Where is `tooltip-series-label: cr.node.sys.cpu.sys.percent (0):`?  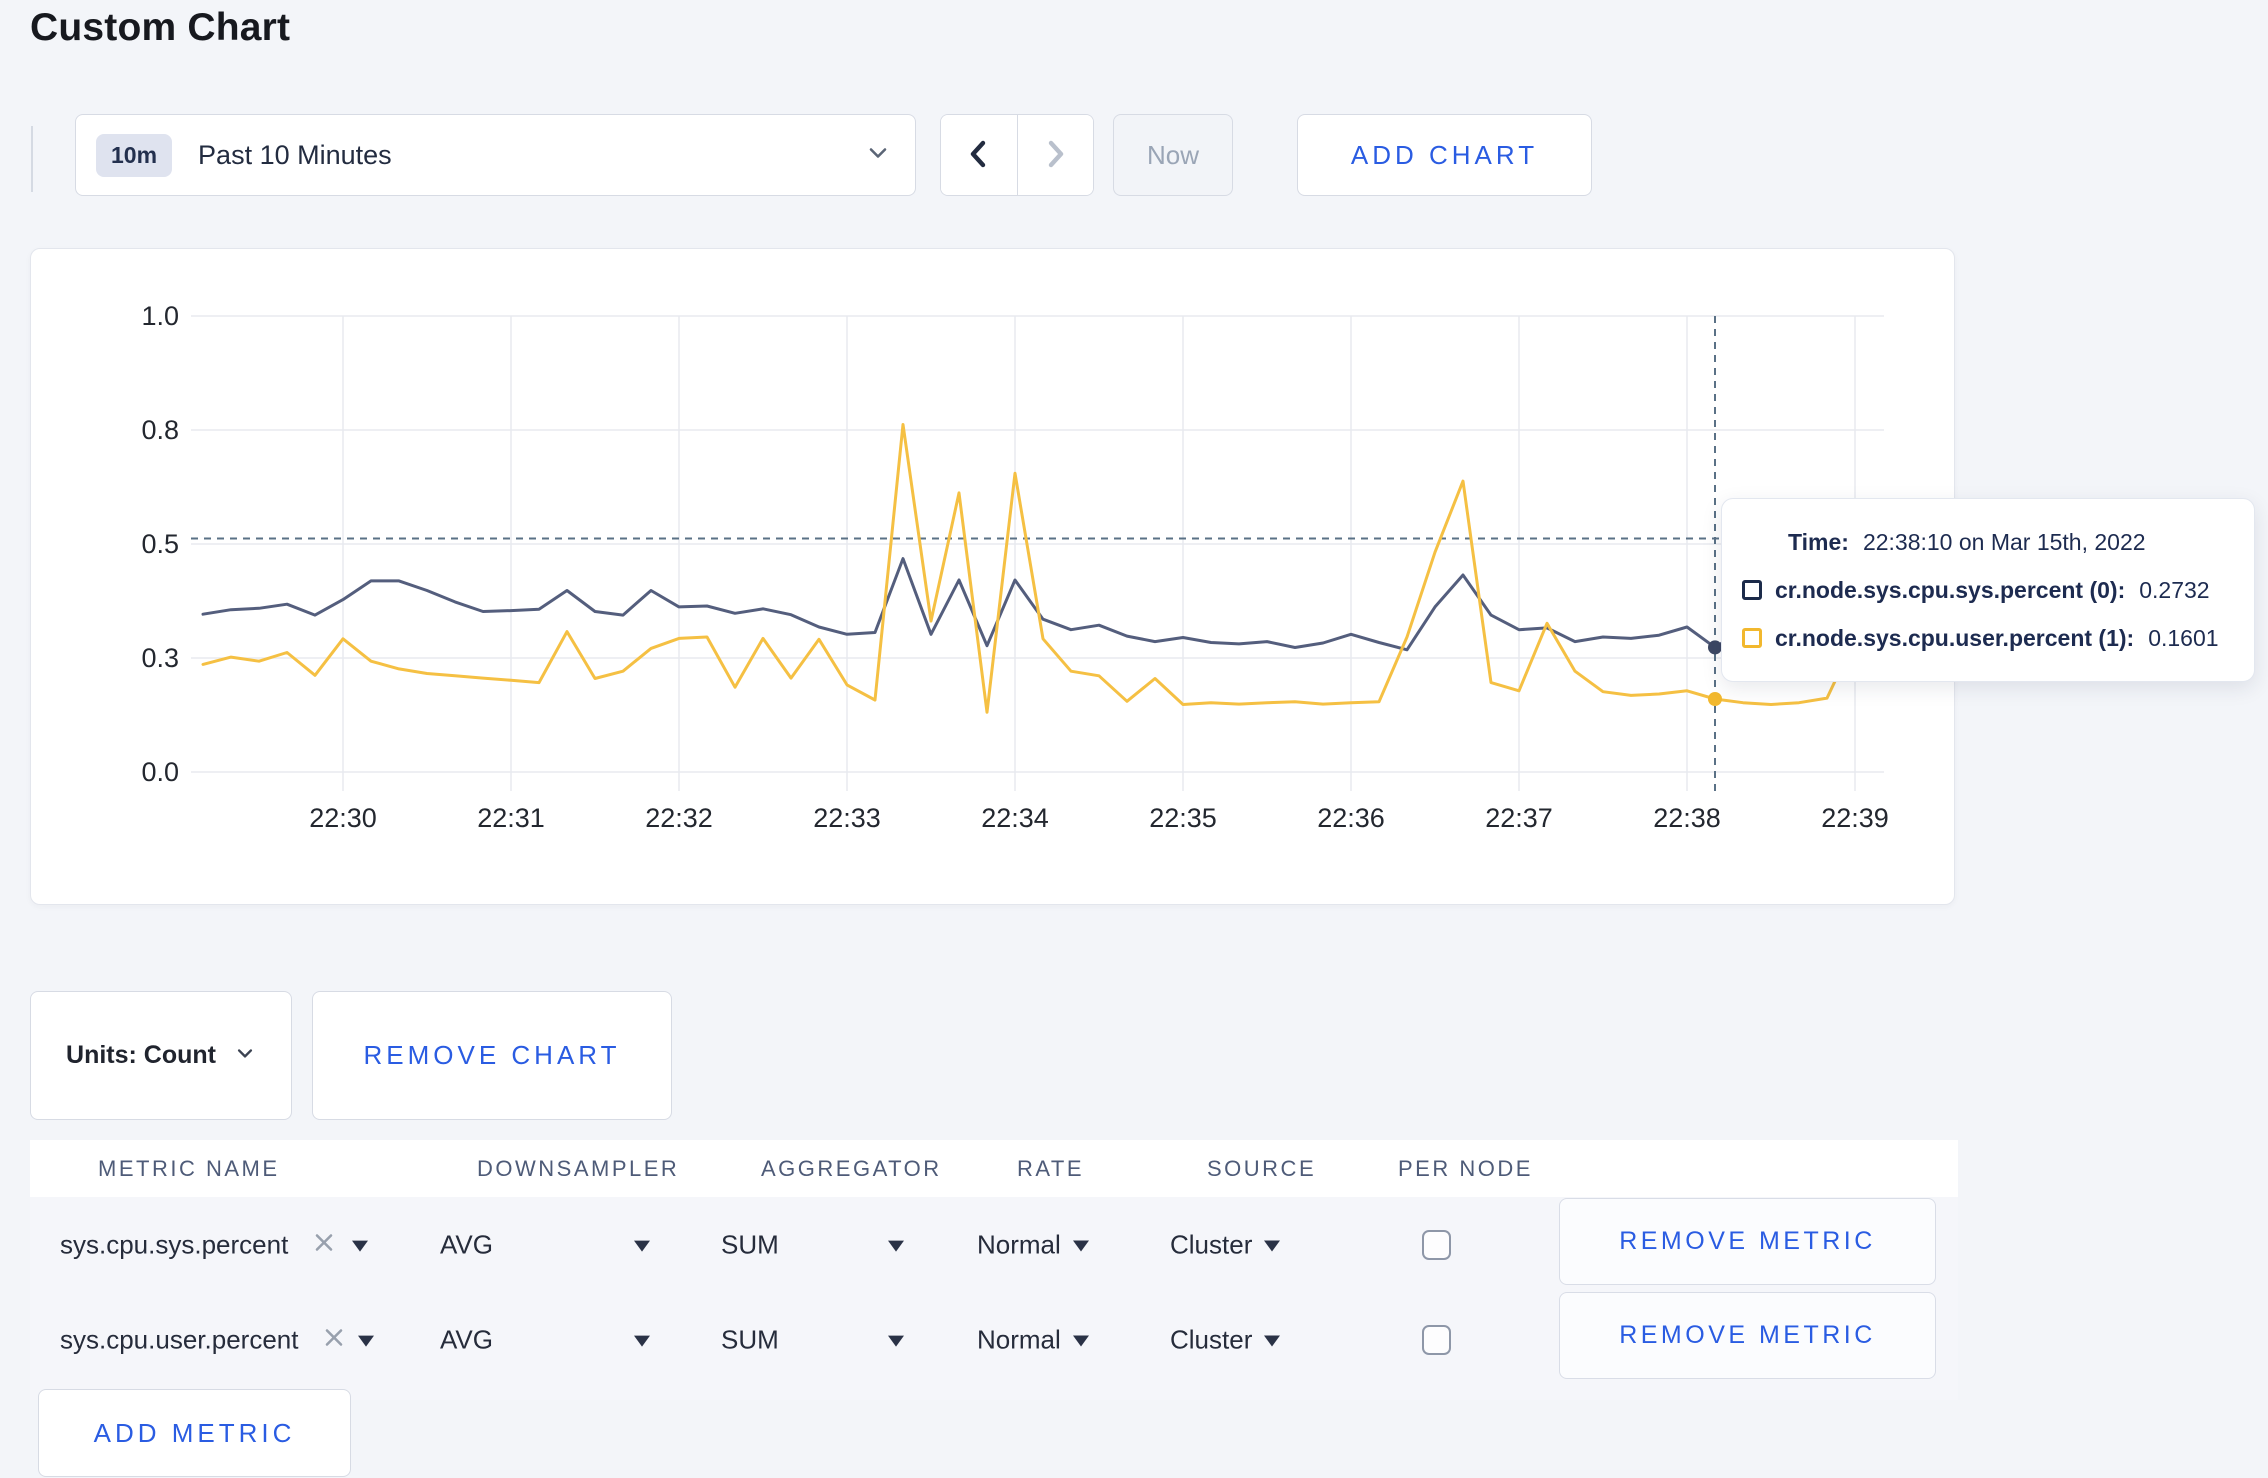
tooltip-series-label: cr.node.sys.cpu.sys.percent (0): is located at coordinates (1950, 589).